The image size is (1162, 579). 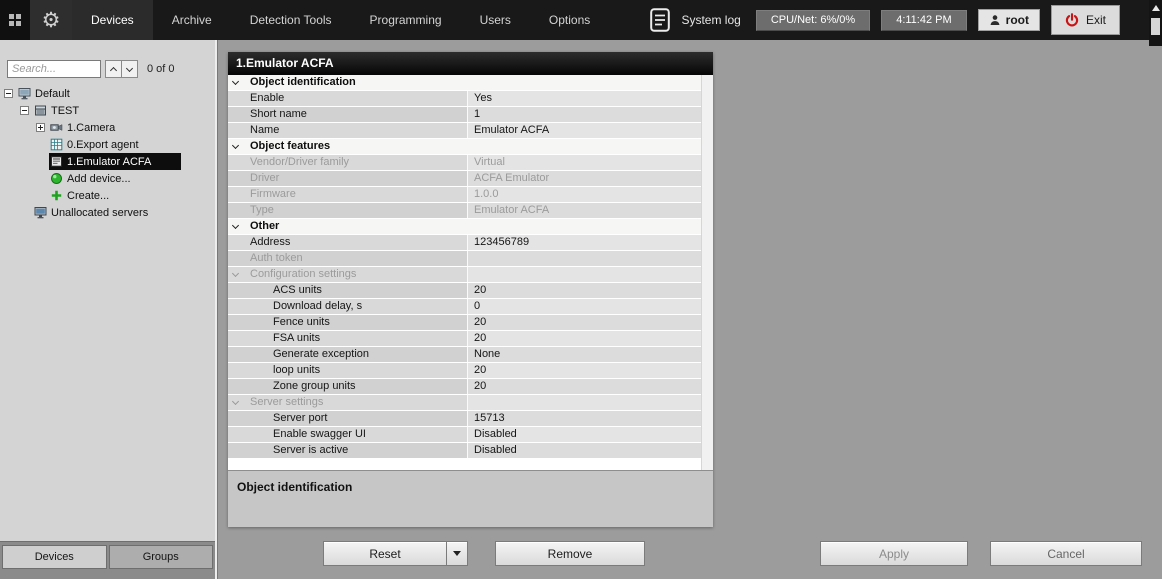 I want to click on section-object-identification: Object identification, so click(x=464, y=83).